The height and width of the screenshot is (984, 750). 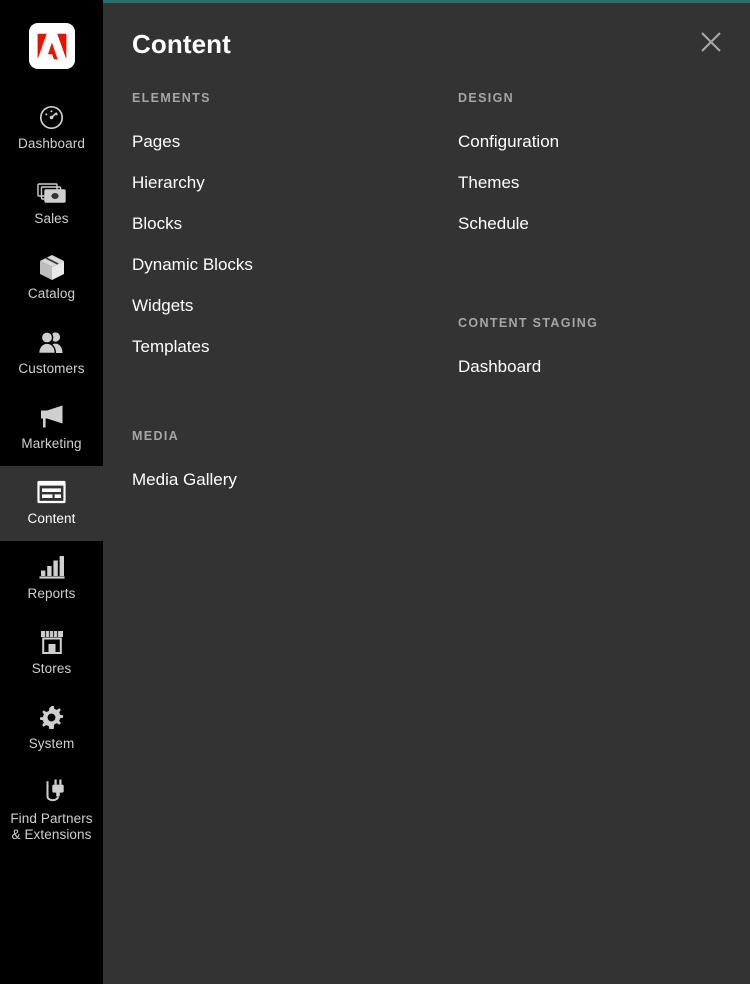 I want to click on customers-people-icon, so click(x=51, y=342).